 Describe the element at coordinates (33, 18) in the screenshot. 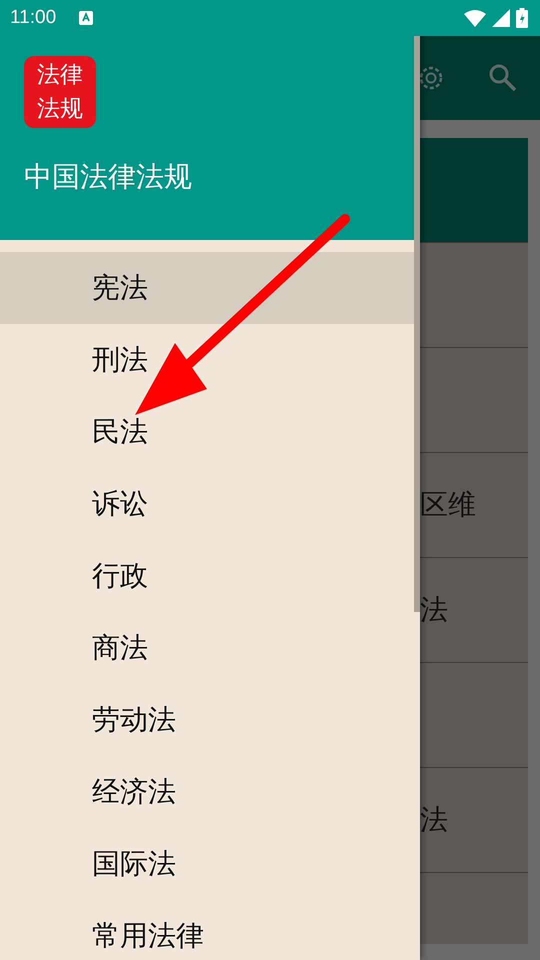

I see `status-time: 11:00` at that location.